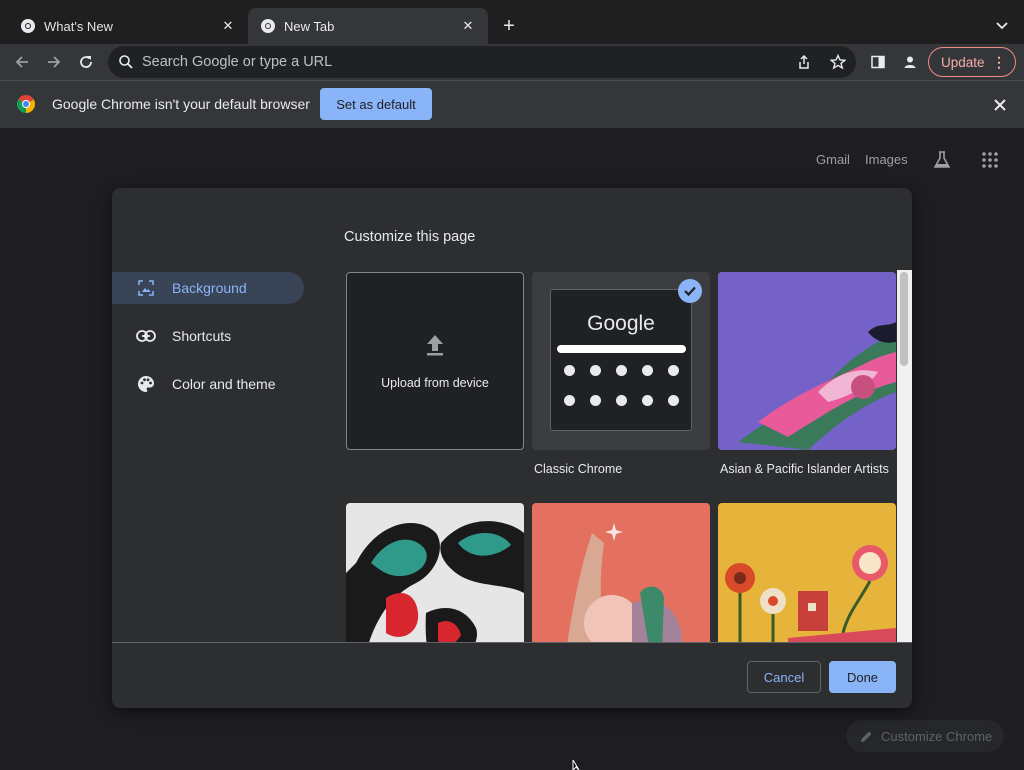 This screenshot has height=770, width=1024. I want to click on gmail-link: Gmail, so click(833, 159).